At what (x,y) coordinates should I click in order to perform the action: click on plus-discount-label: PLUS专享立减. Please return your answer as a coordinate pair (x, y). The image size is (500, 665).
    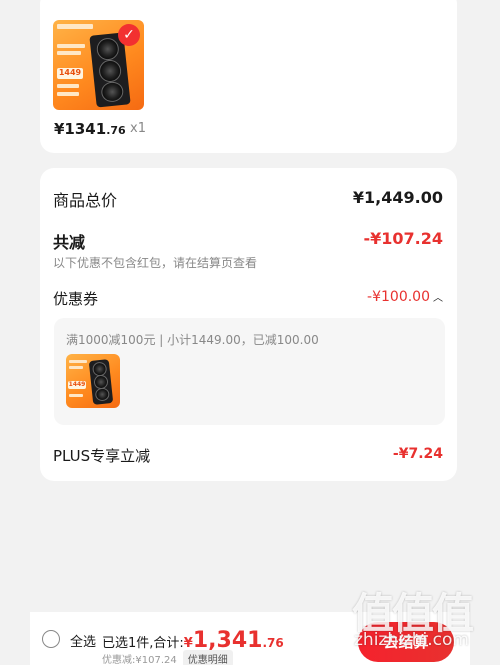
    Looking at the image, I should click on (102, 456).